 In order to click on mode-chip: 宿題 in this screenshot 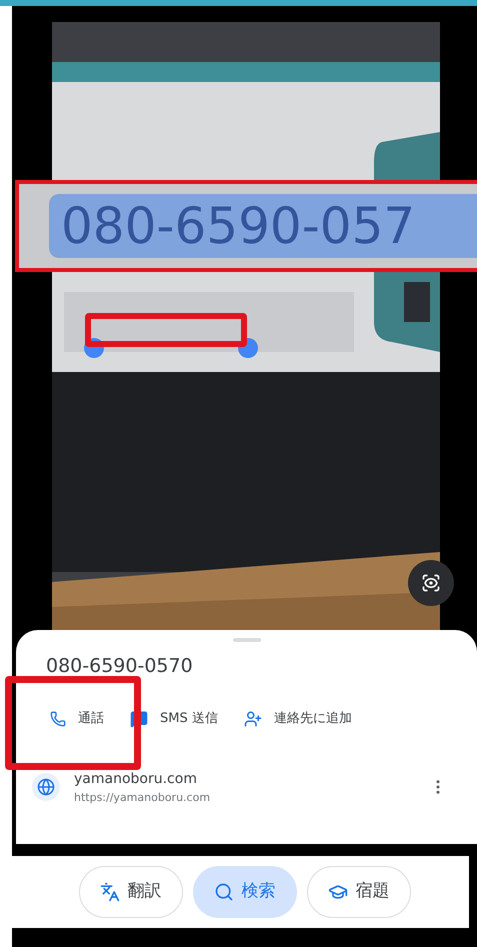, I will do `click(358, 892)`.